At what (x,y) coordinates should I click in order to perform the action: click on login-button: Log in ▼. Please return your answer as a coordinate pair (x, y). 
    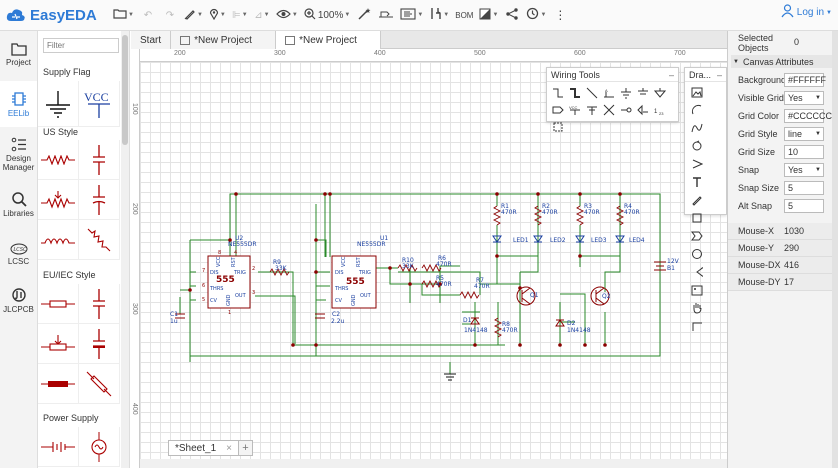
    Looking at the image, I should click on (806, 12).